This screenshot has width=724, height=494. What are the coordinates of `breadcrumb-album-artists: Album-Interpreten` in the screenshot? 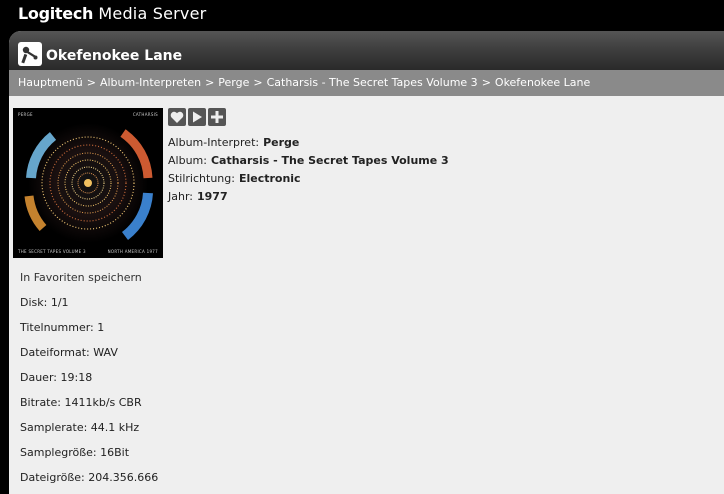 It's located at (150, 82).